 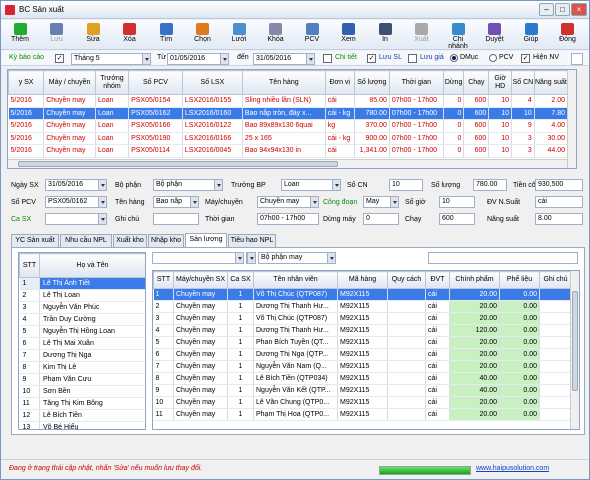 What do you see at coordinates (288, 219) in the screenshot?
I see `time-input: 07h00 - 17h00` at bounding box center [288, 219].